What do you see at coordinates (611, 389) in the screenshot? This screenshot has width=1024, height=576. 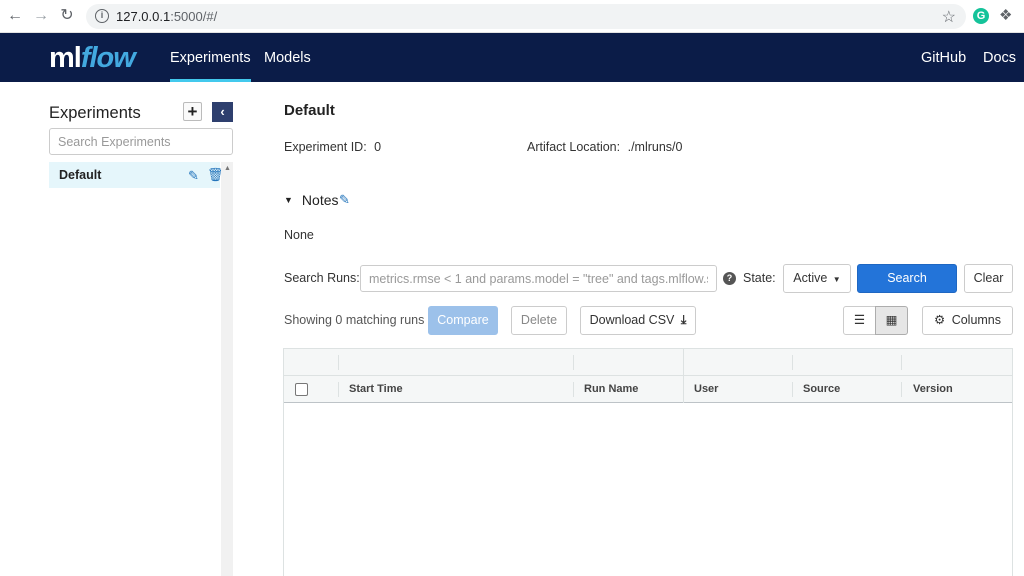 I see `column-header-run-name: Run Name` at bounding box center [611, 389].